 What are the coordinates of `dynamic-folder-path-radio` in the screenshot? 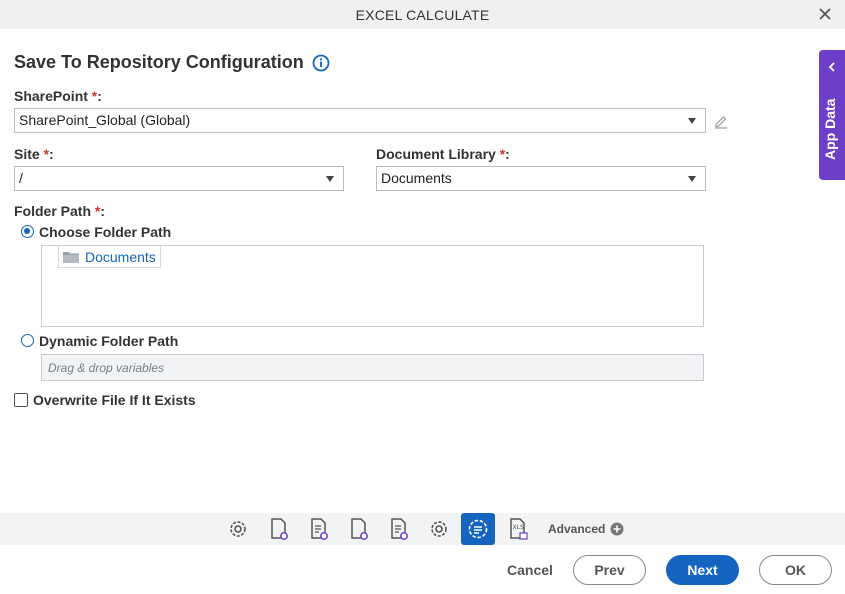 It's located at (27, 340).